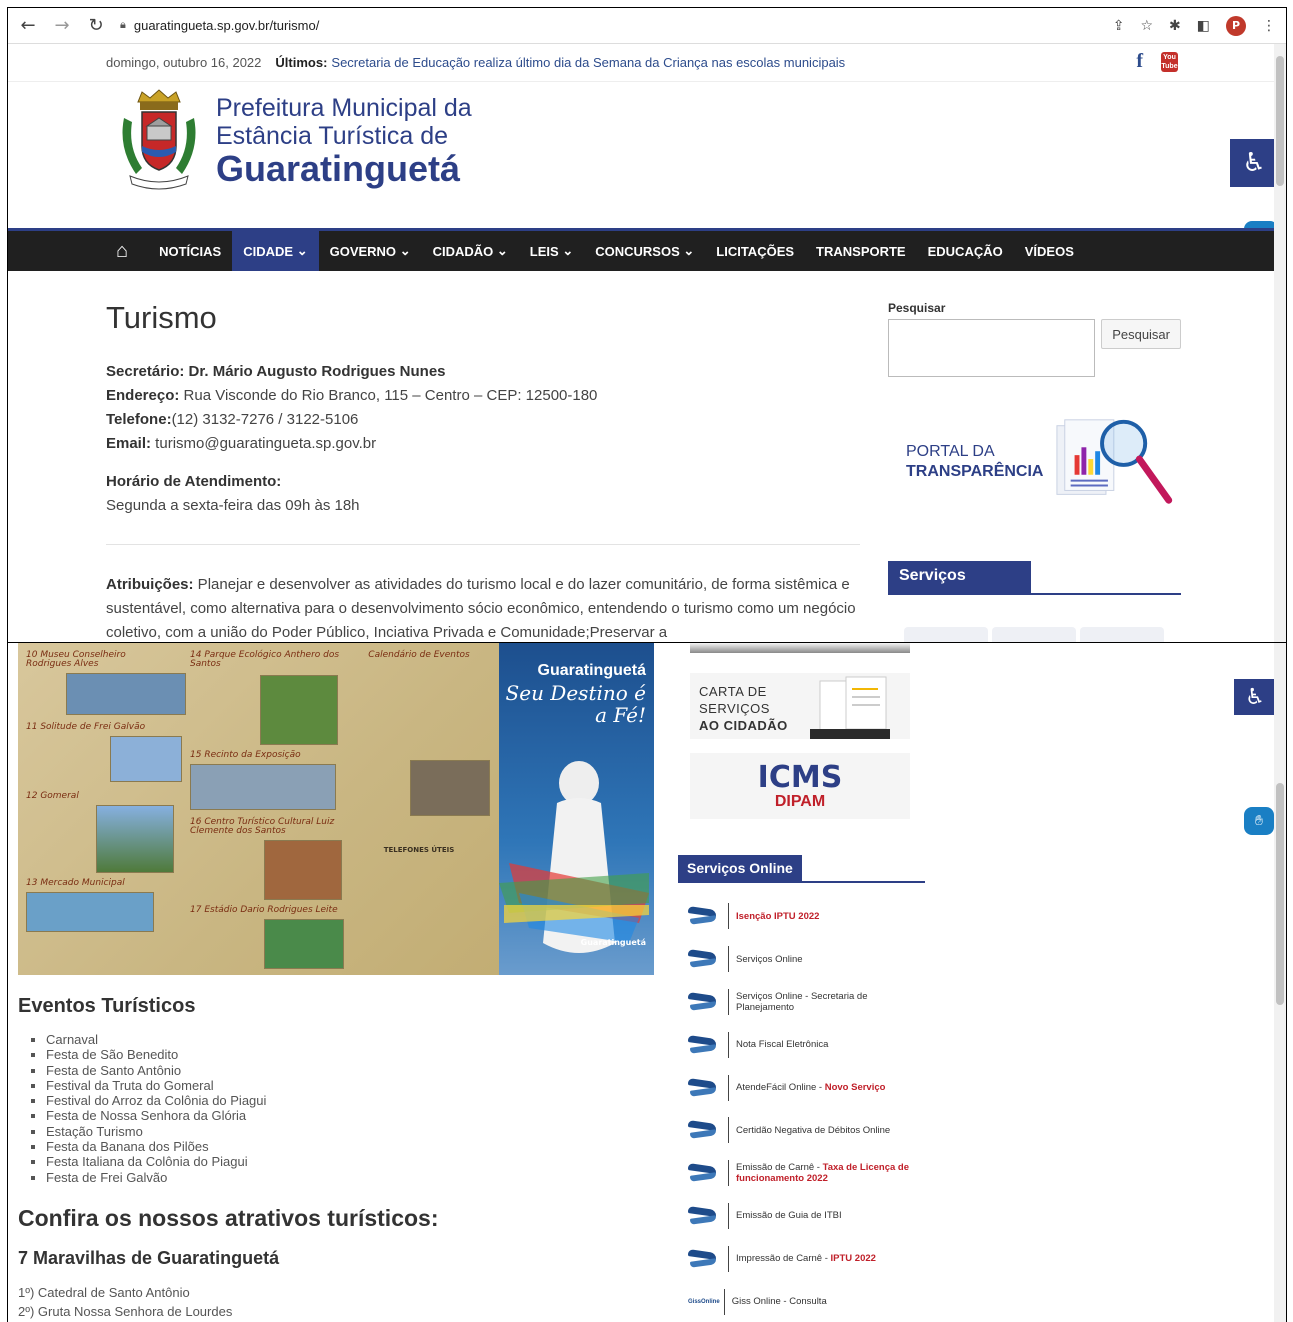  Describe the element at coordinates (1119, 26) in the screenshot. I see `share-icon: ⇪` at that location.